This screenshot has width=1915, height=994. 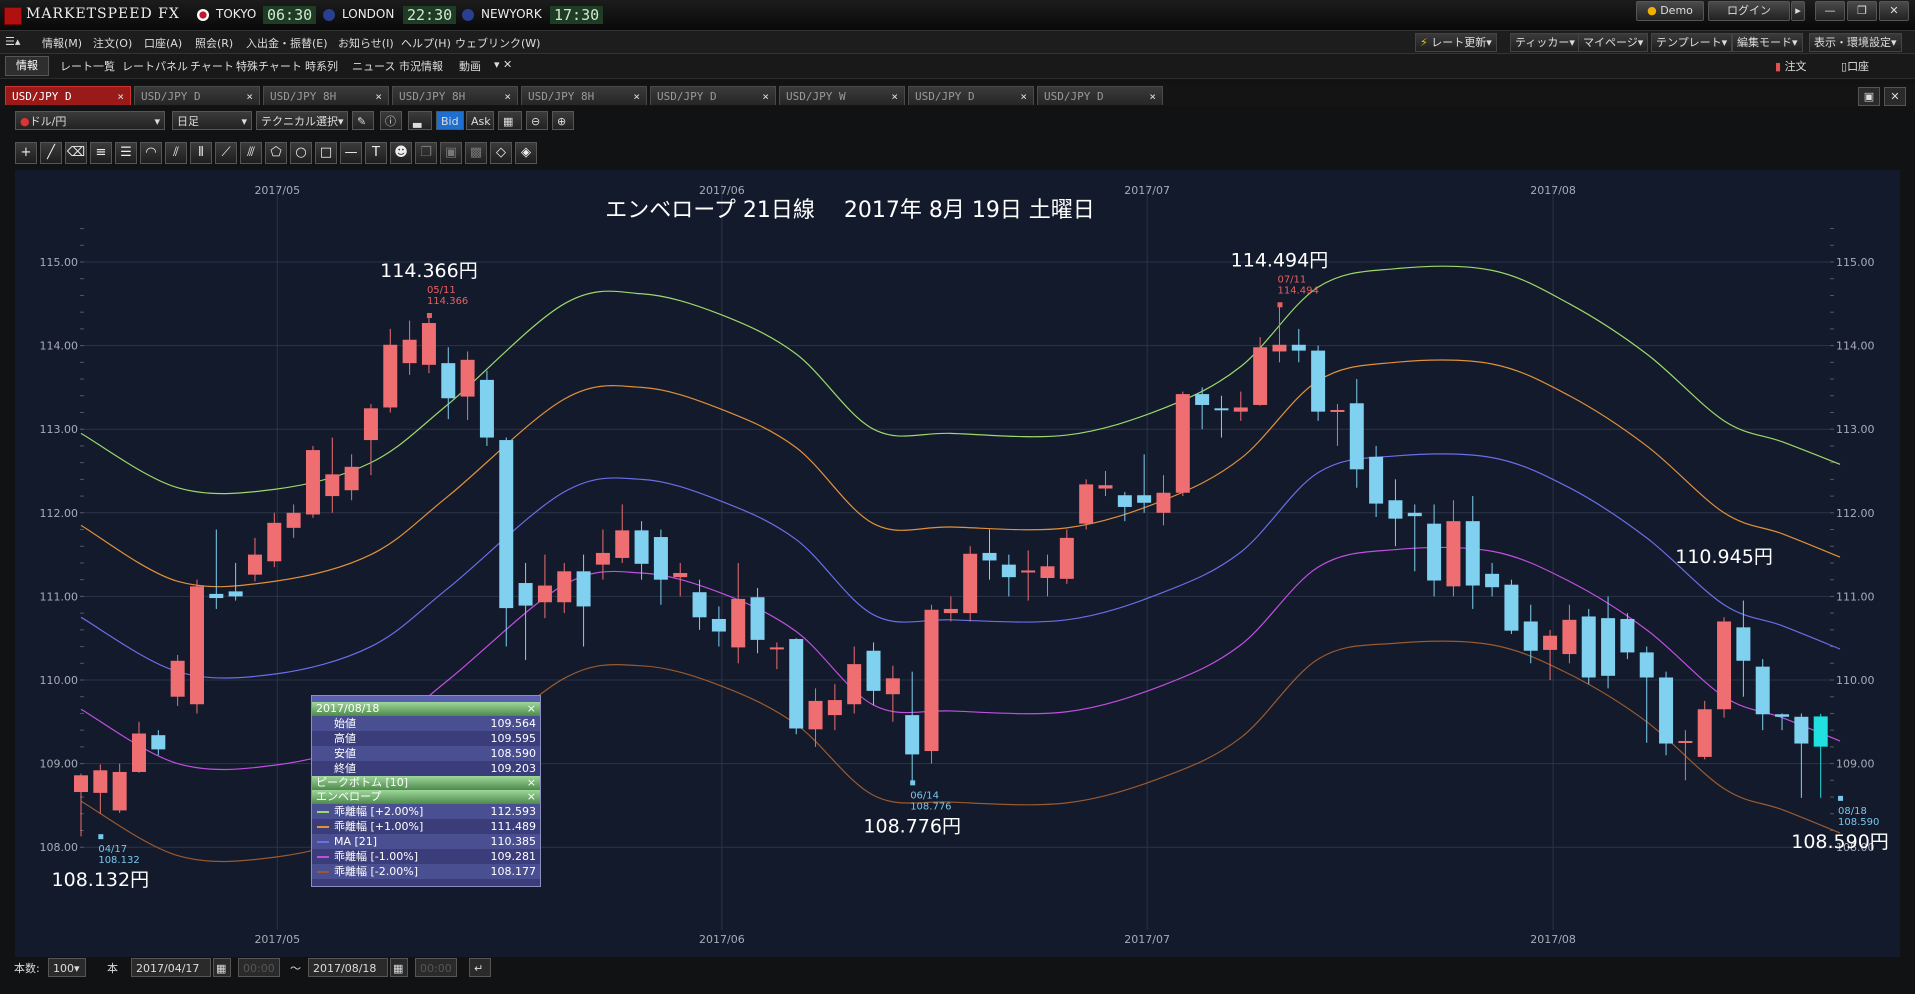 What do you see at coordinates (1841, 798) in the screenshot?
I see `peak-marker` at bounding box center [1841, 798].